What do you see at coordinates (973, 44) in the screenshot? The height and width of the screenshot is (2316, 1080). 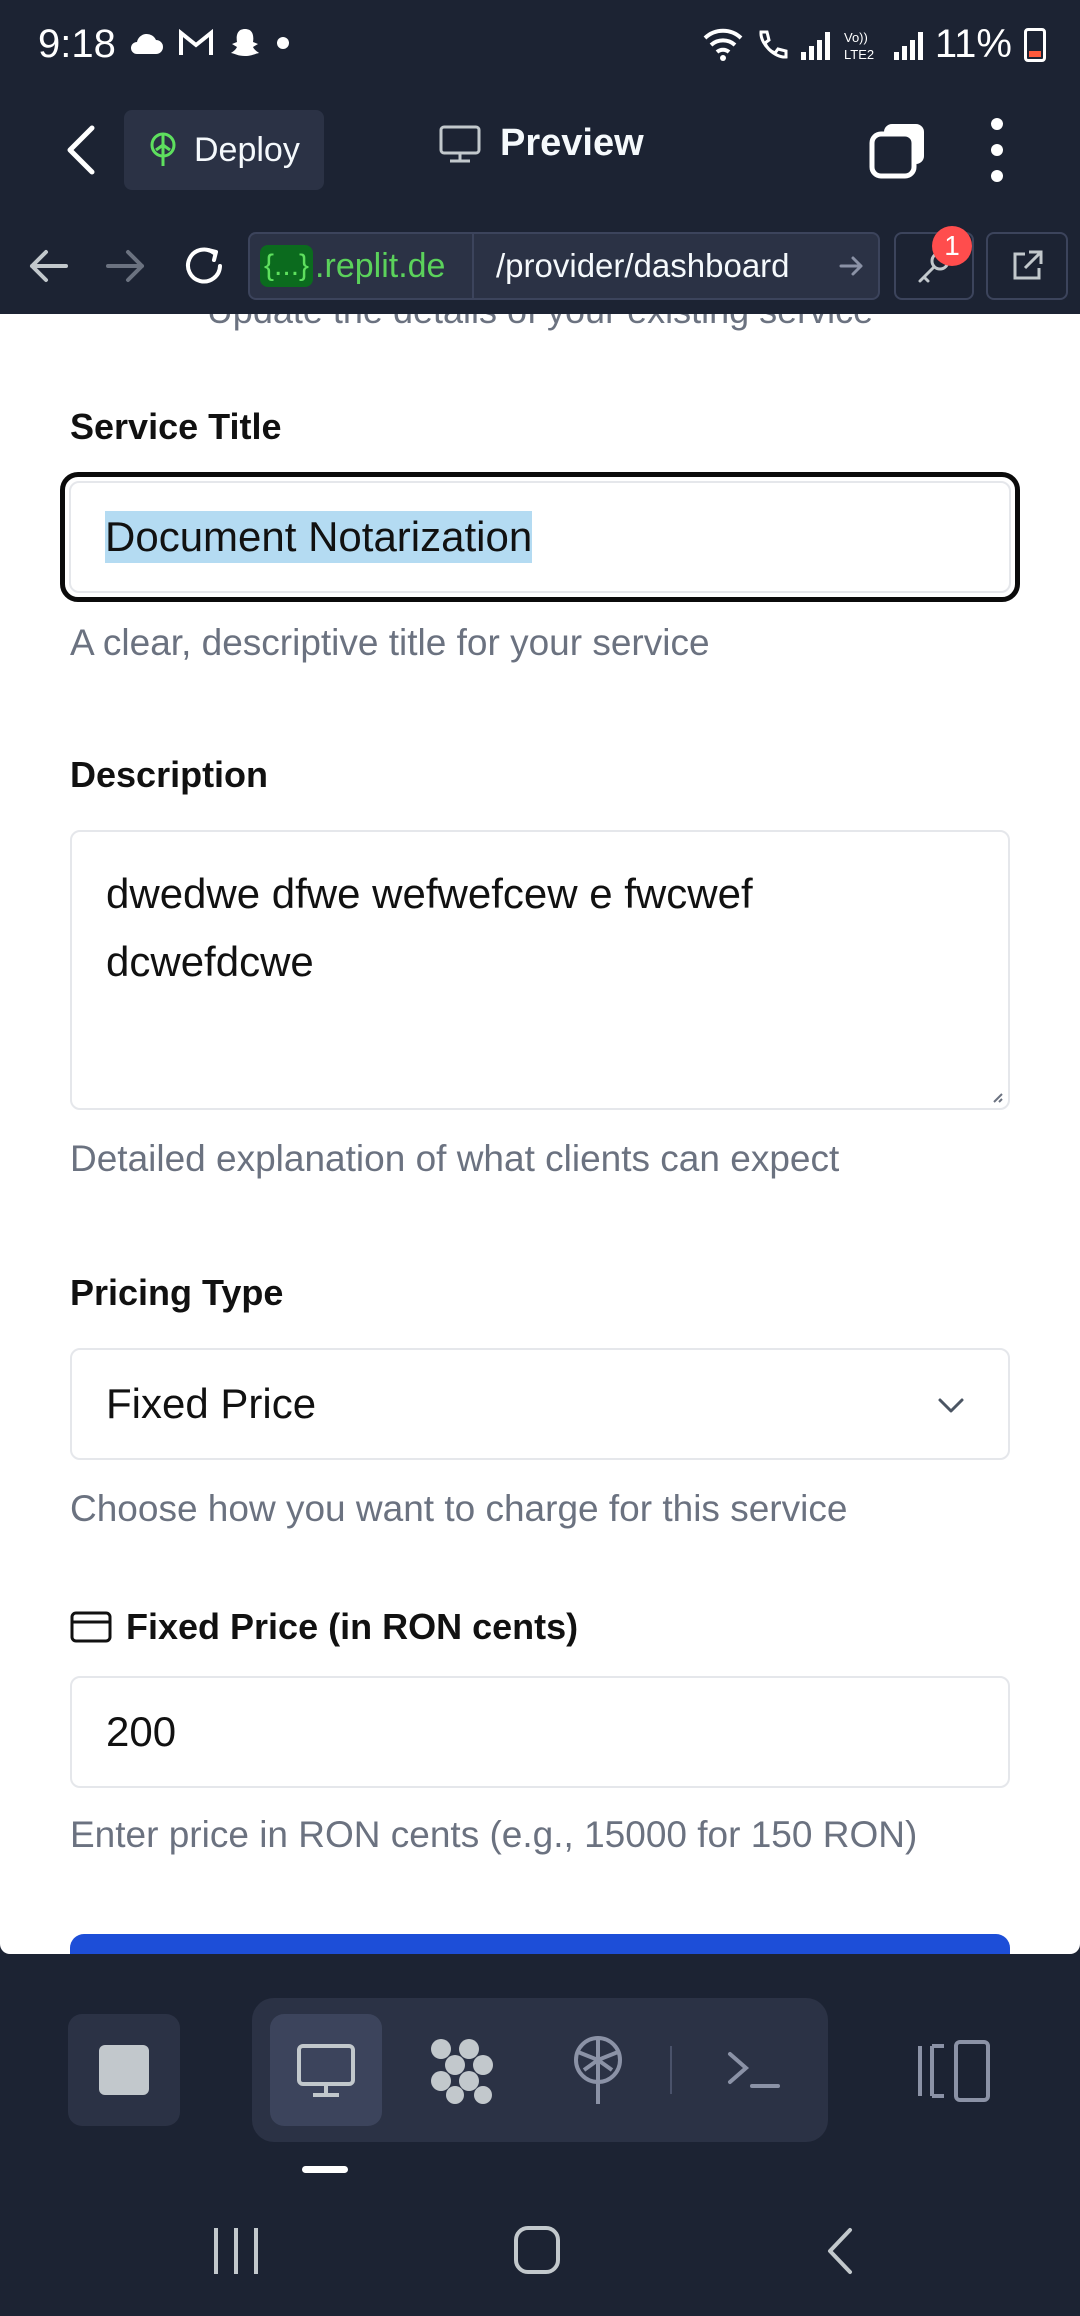 I see `battery-percent: 11%` at bounding box center [973, 44].